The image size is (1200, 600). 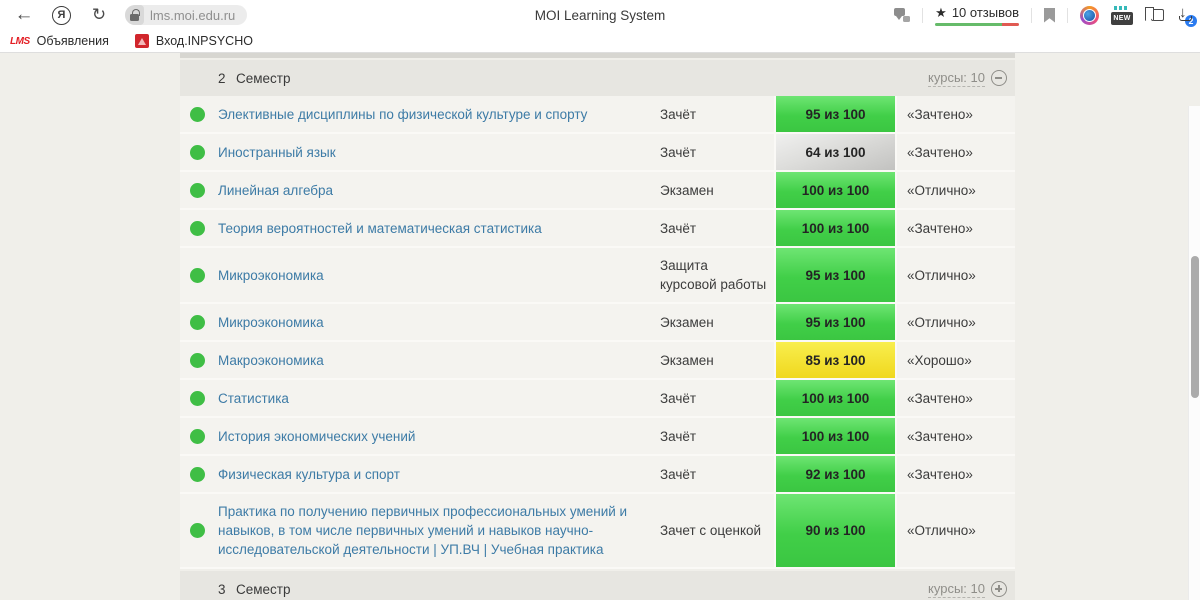 I want to click on new-extension-icon: NEW, so click(x=1122, y=15).